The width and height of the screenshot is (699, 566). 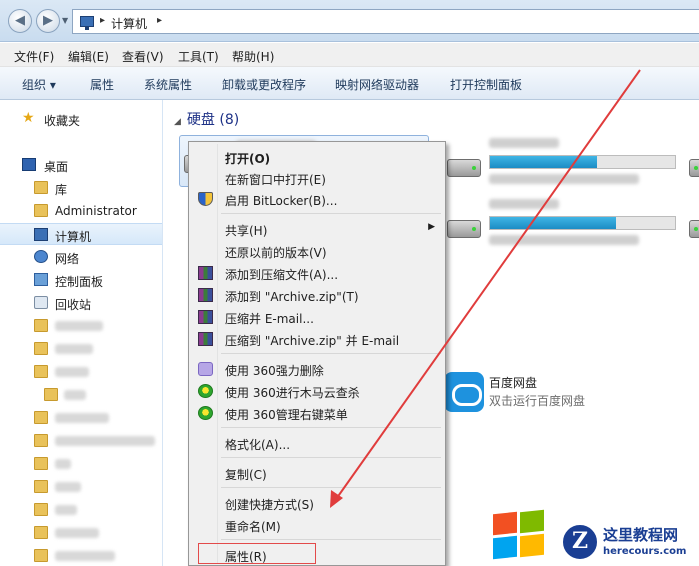 What do you see at coordinates (41, 279) in the screenshot?
I see `control-panel-icon` at bounding box center [41, 279].